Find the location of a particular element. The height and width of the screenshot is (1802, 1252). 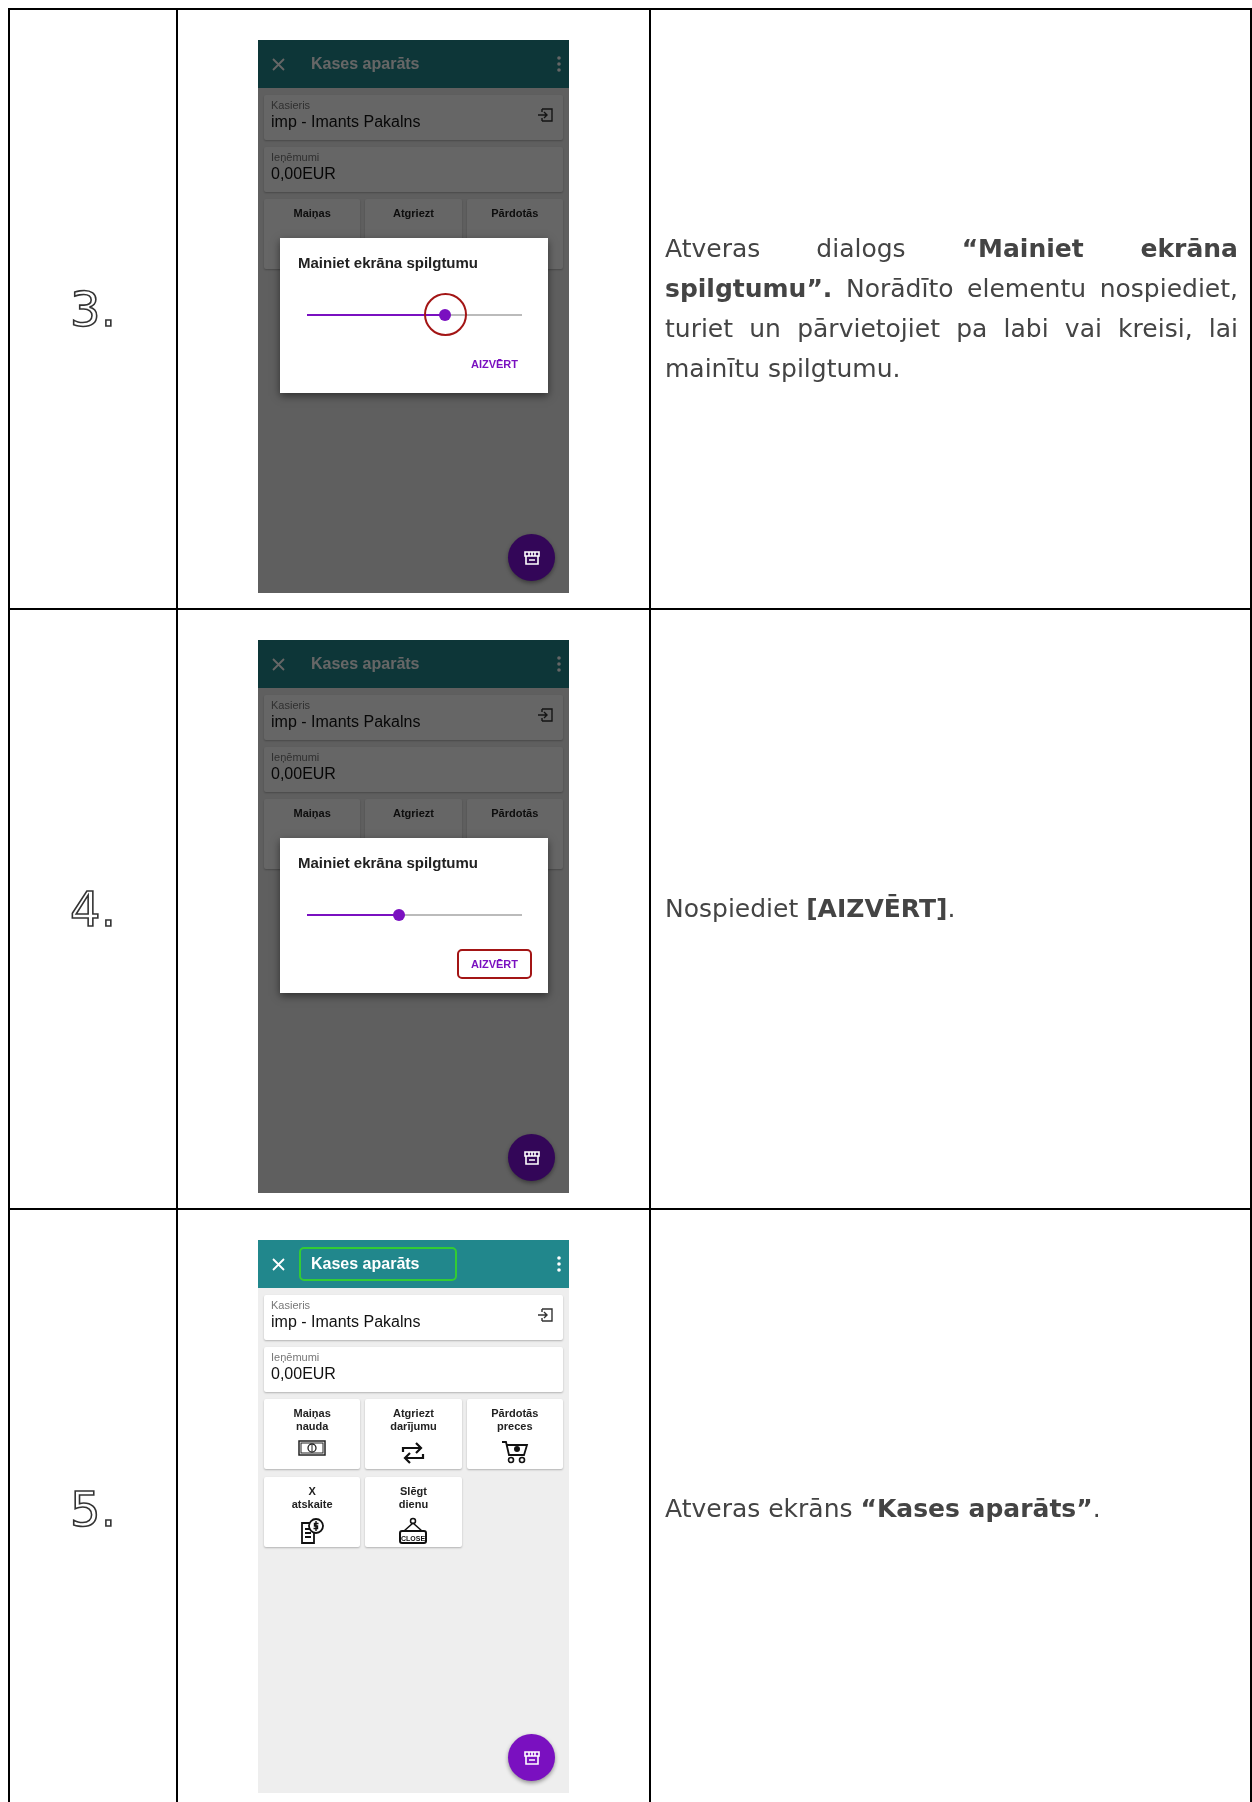

step-description: Nospiediet [AIZVĒRT]. is located at coordinates (810, 909).